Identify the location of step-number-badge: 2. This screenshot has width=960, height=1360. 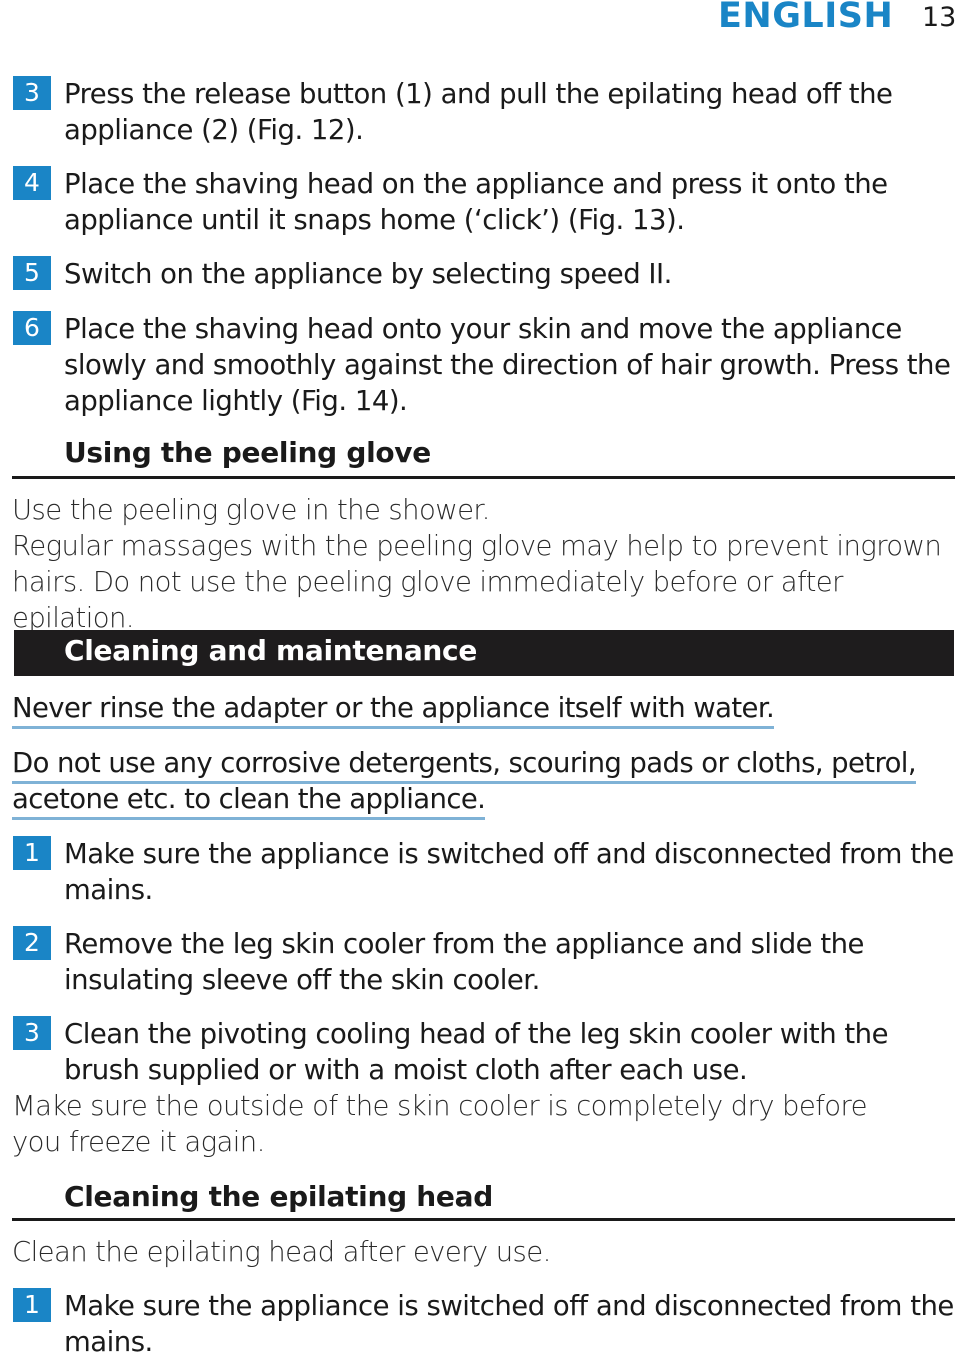
(32, 943).